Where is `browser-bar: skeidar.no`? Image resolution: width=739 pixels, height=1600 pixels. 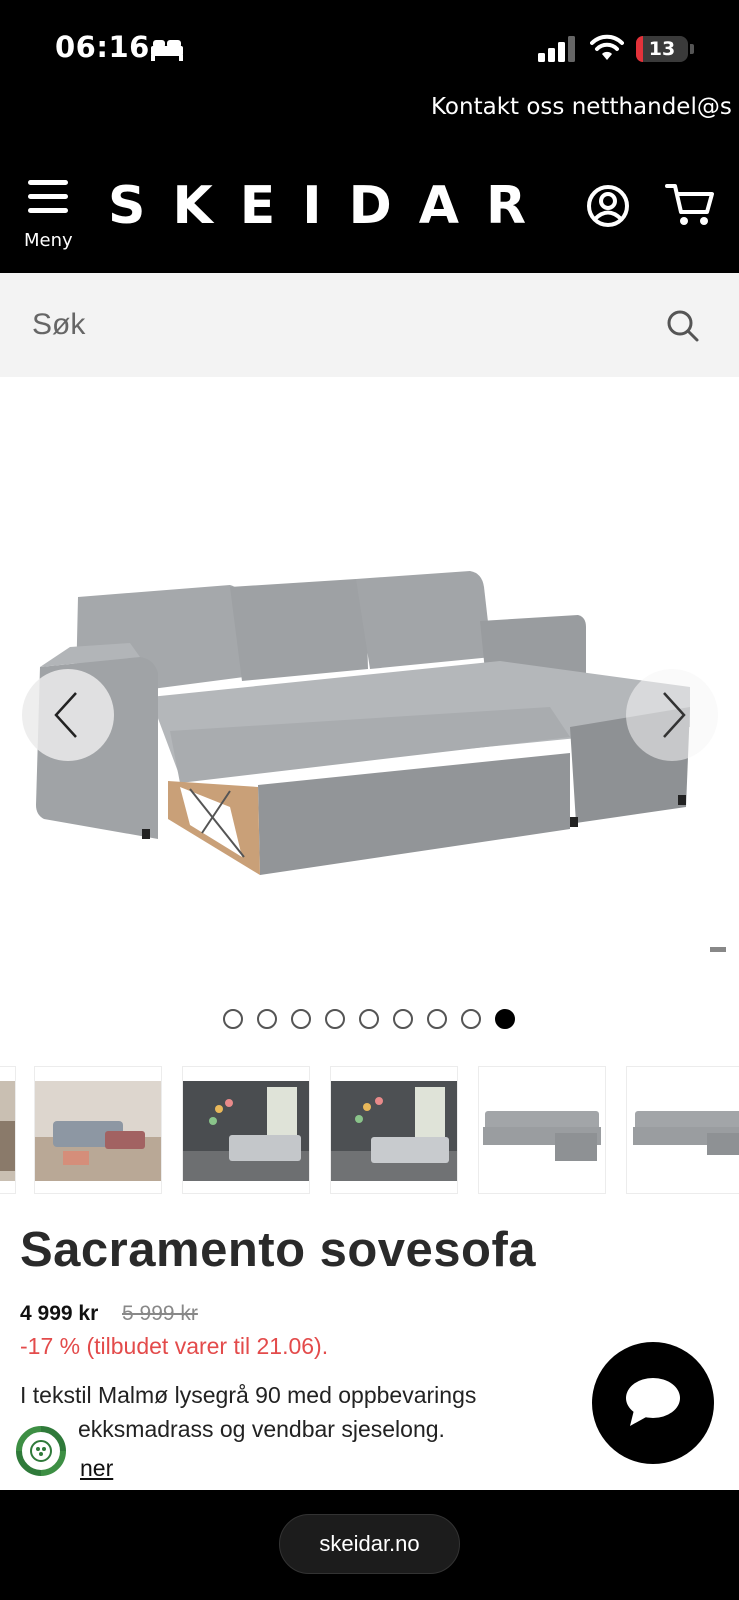 browser-bar: skeidar.no is located at coordinates (369, 1545).